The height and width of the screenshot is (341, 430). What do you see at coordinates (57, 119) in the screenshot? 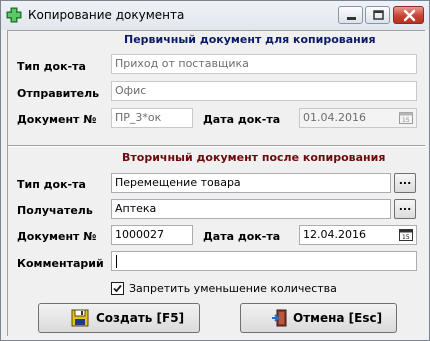
I see `primary-doc-number-label: Документ №` at bounding box center [57, 119].